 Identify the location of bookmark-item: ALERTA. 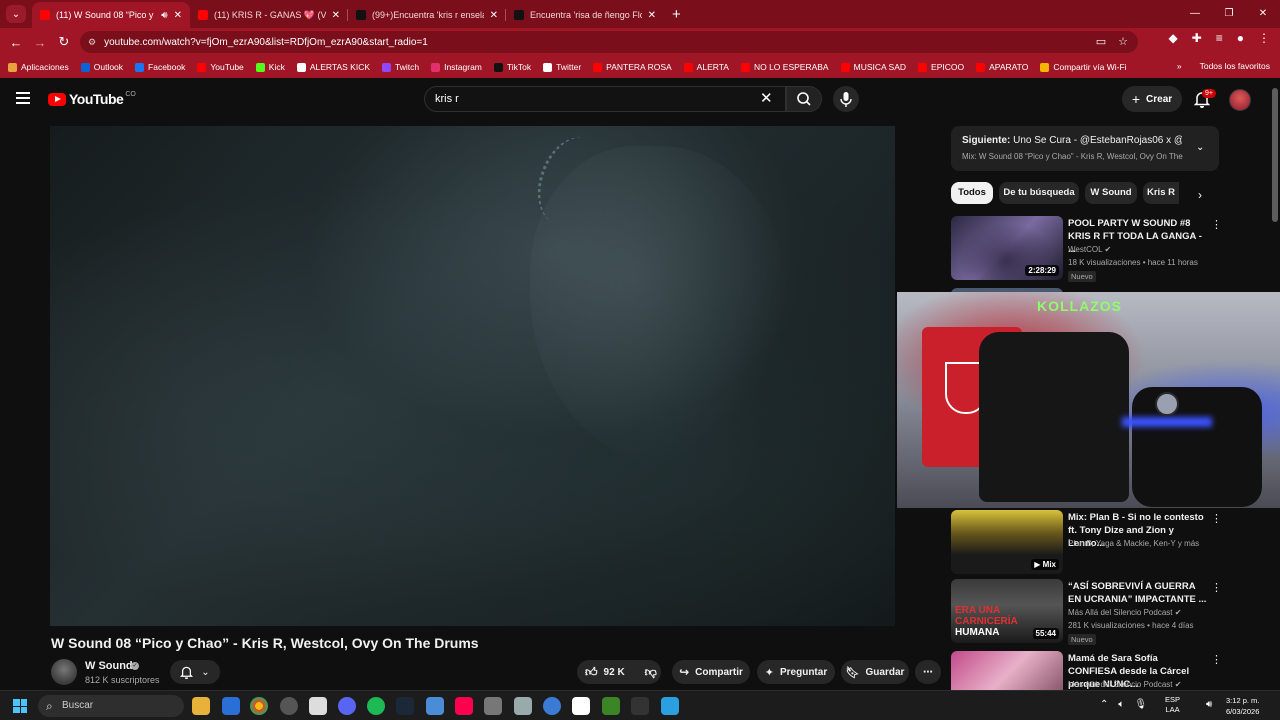
(706, 67).